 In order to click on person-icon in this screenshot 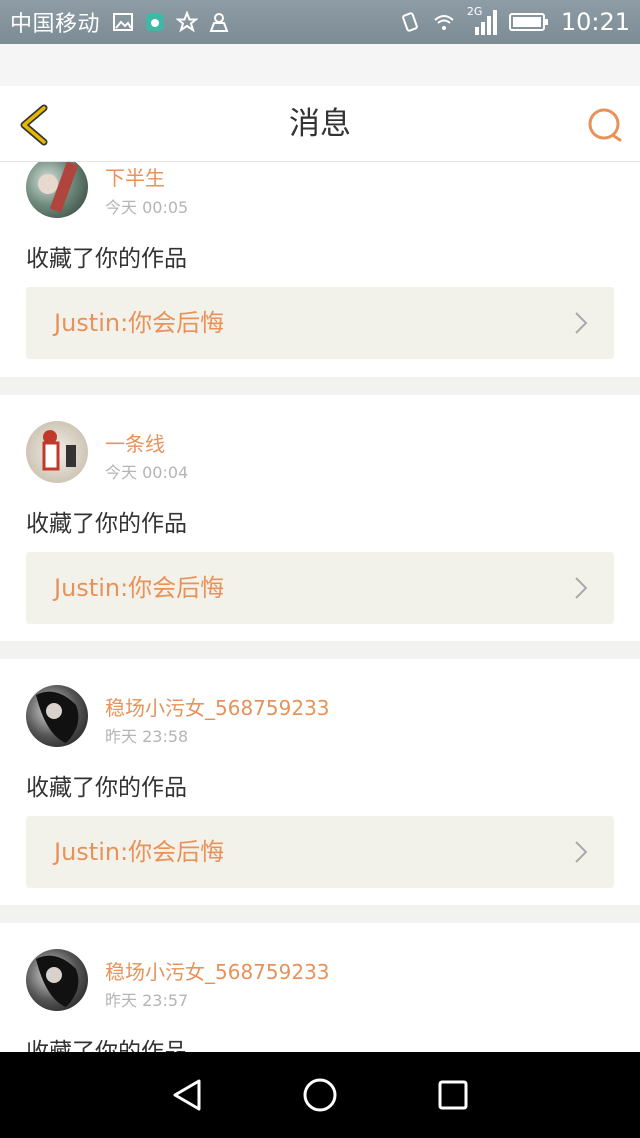, I will do `click(219, 22)`.